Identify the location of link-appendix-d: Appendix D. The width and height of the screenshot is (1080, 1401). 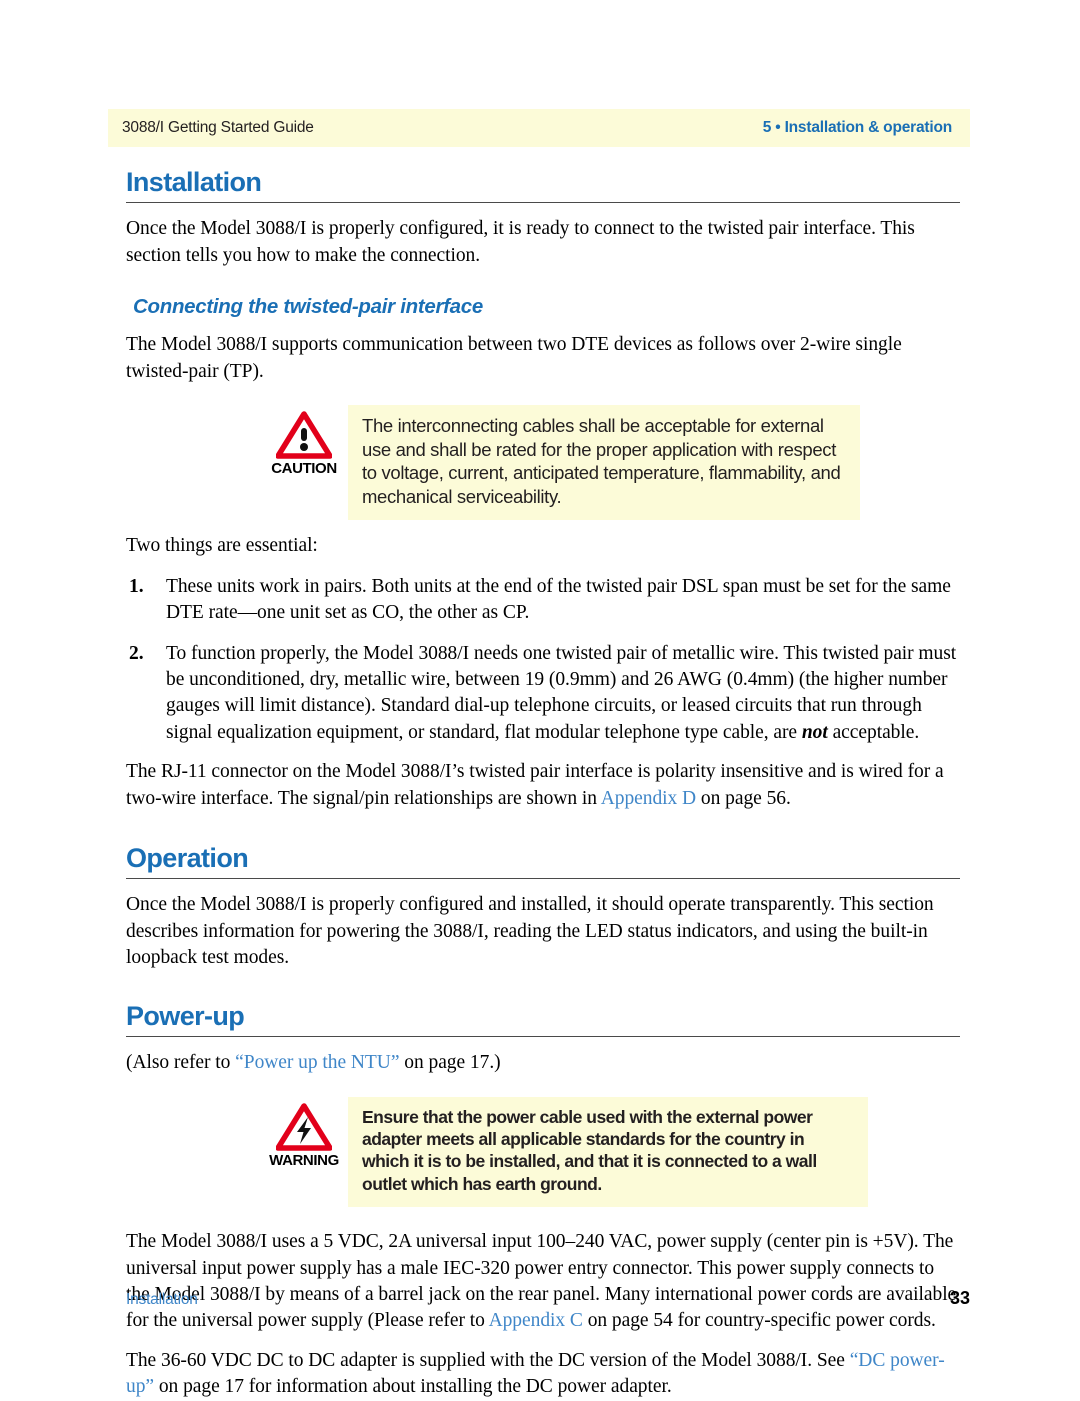
(648, 798).